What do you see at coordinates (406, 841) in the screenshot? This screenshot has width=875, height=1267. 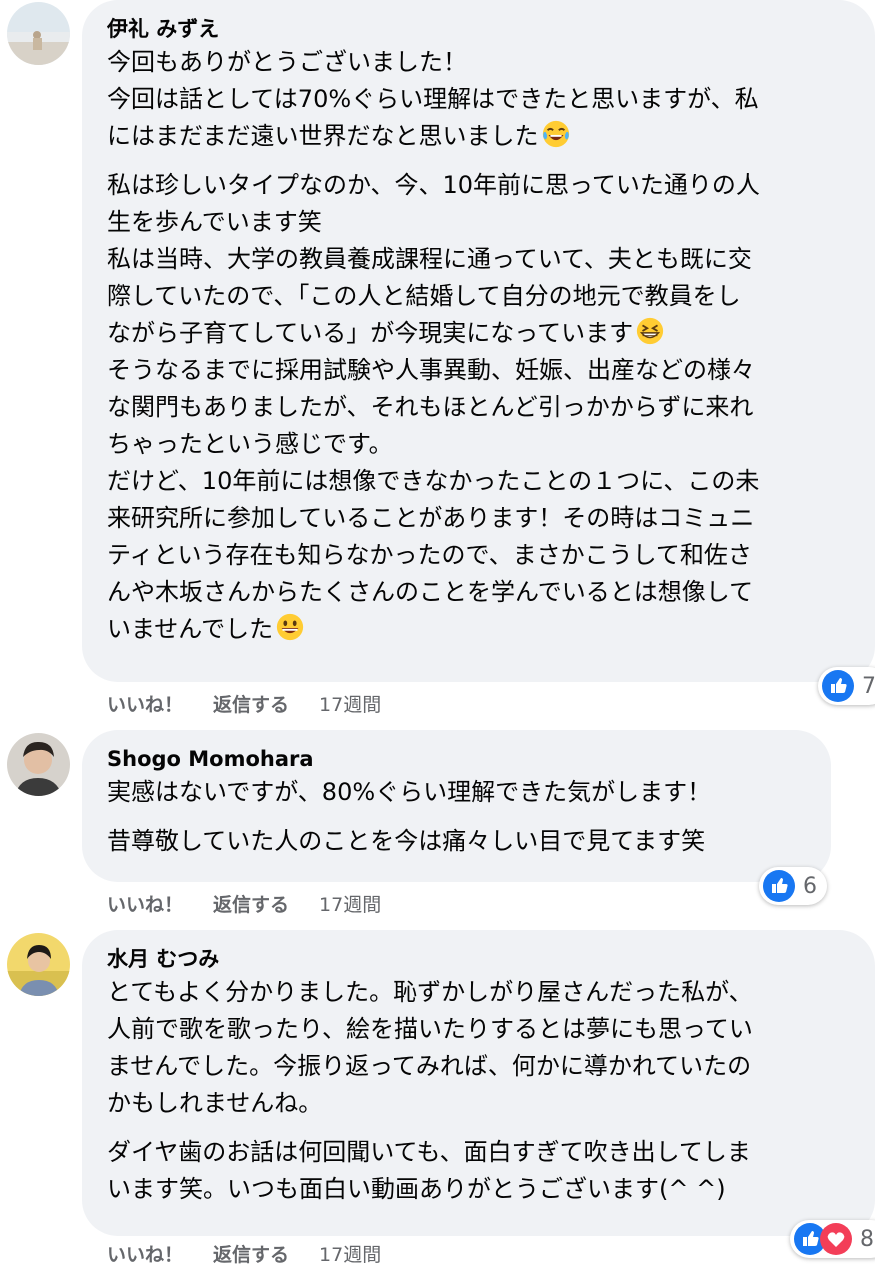 I see `comment-paragraph: 昔尊敬していた人のことを今は痛々しい目で見てます笑` at bounding box center [406, 841].